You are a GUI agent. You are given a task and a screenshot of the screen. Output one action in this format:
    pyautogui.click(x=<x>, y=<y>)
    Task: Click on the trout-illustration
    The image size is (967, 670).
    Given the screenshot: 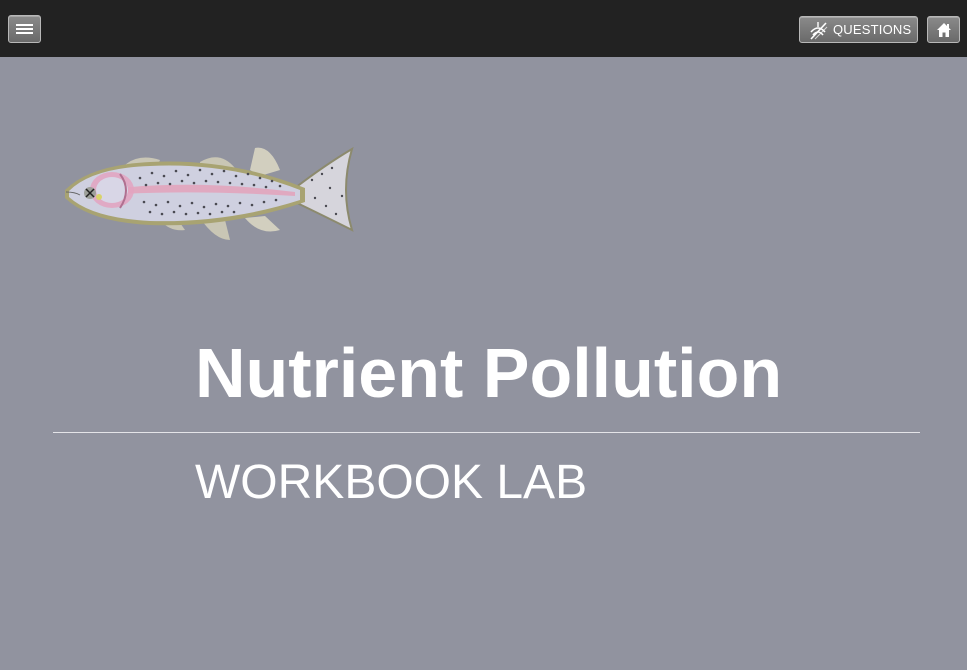 What is the action you would take?
    pyautogui.click(x=209, y=193)
    